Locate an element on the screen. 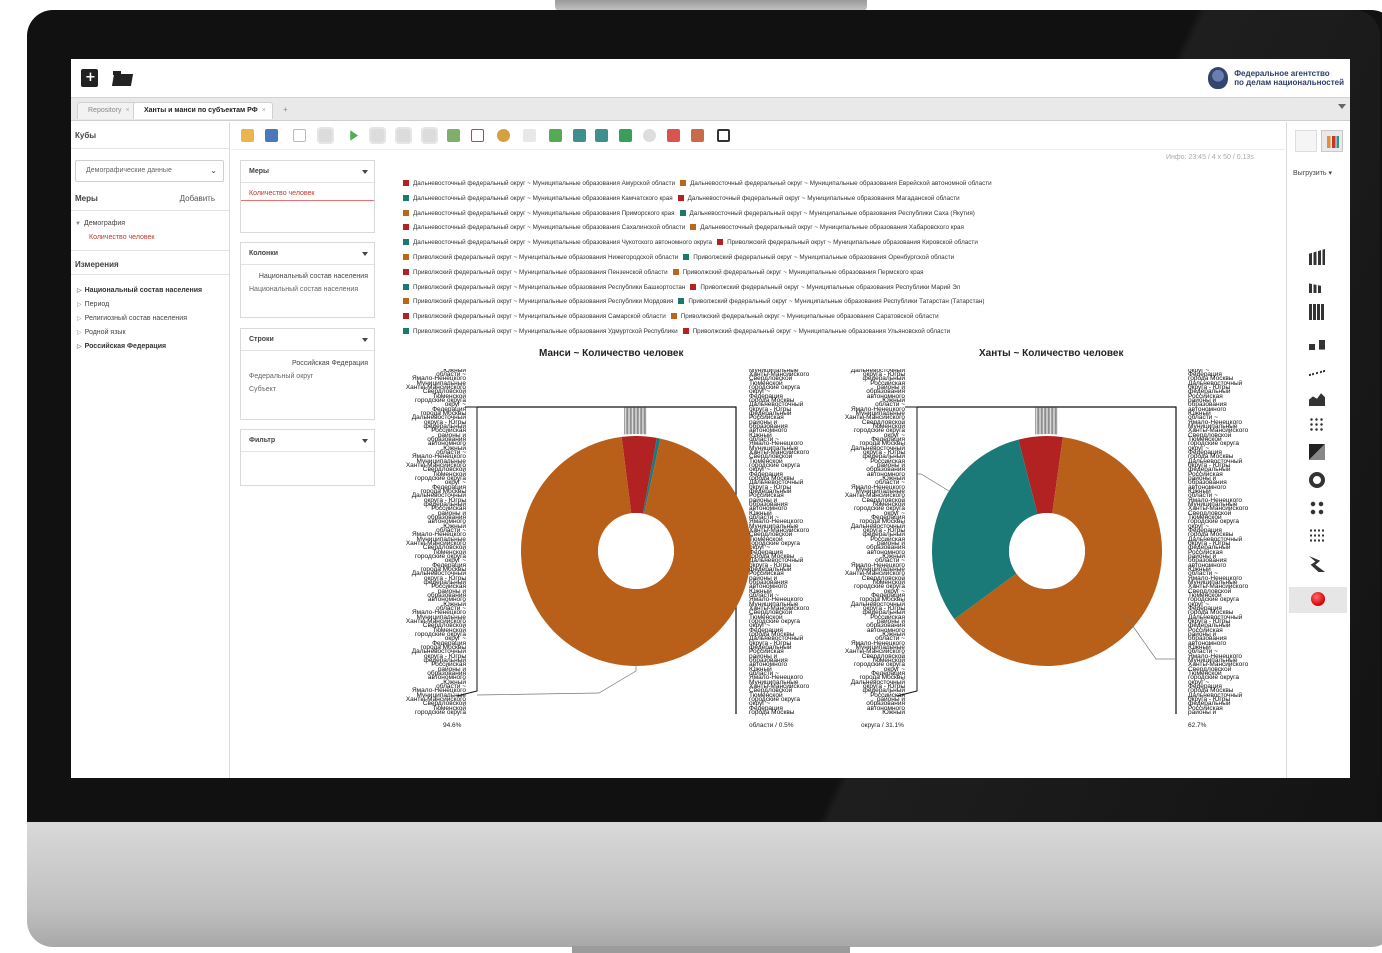 The height and width of the screenshot is (953, 1382). bar-chart-icon is located at coordinates (1317, 257).